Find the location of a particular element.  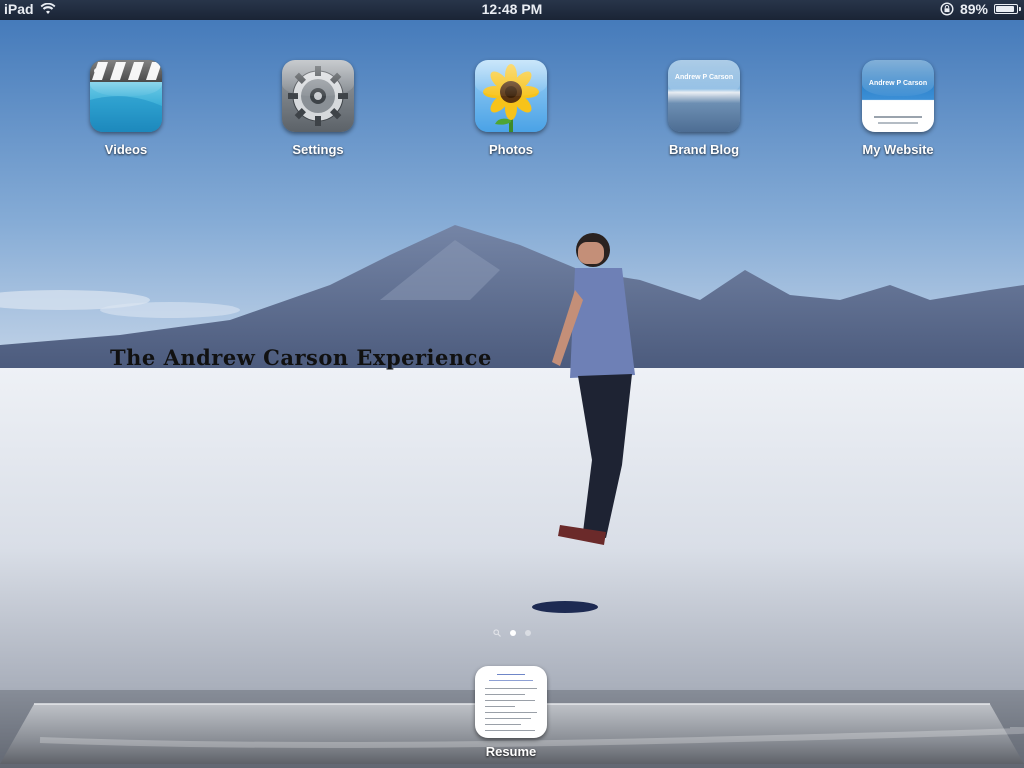

my-website-icon: Andrew P Carson is located at coordinates (898, 96).